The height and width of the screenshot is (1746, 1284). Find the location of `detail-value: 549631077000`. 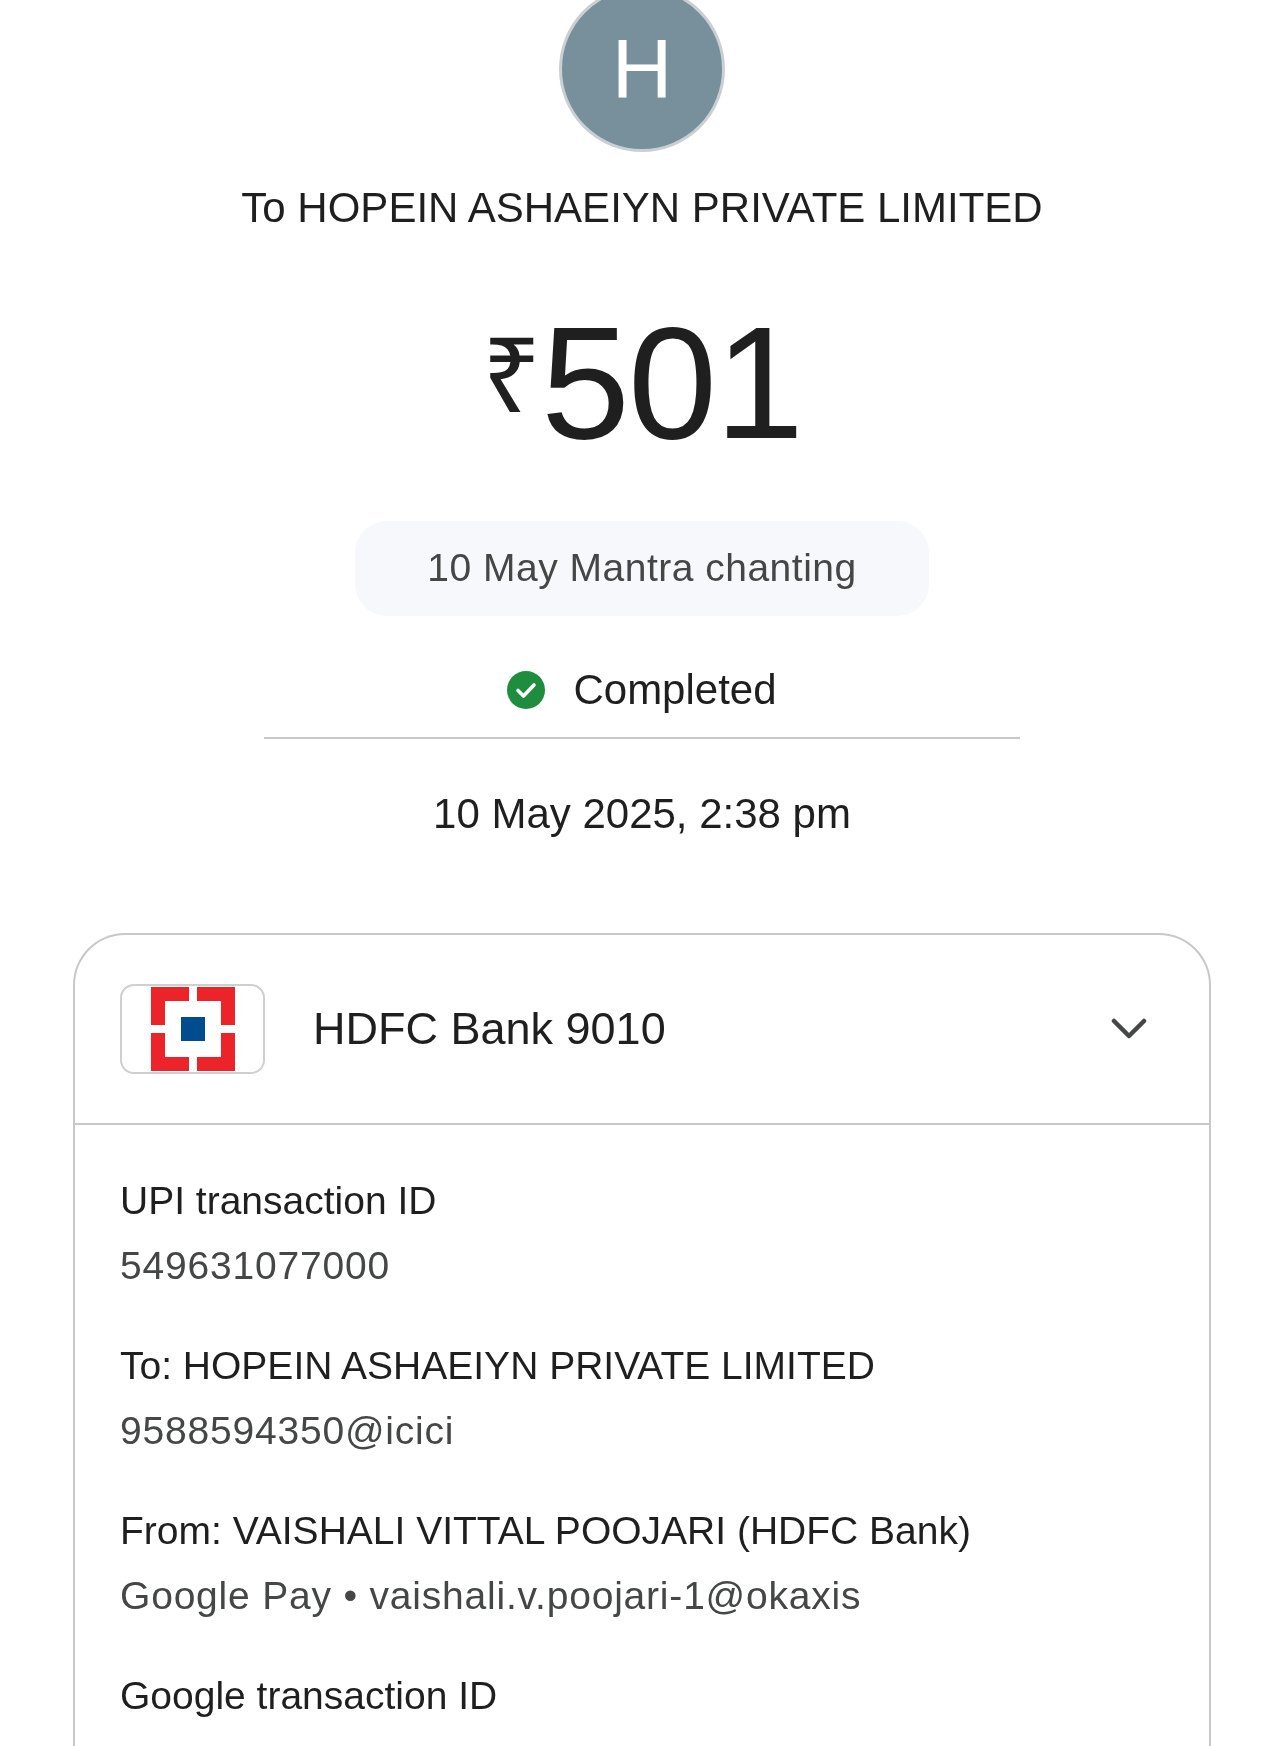

detail-value: 549631077000 is located at coordinates (255, 1266).